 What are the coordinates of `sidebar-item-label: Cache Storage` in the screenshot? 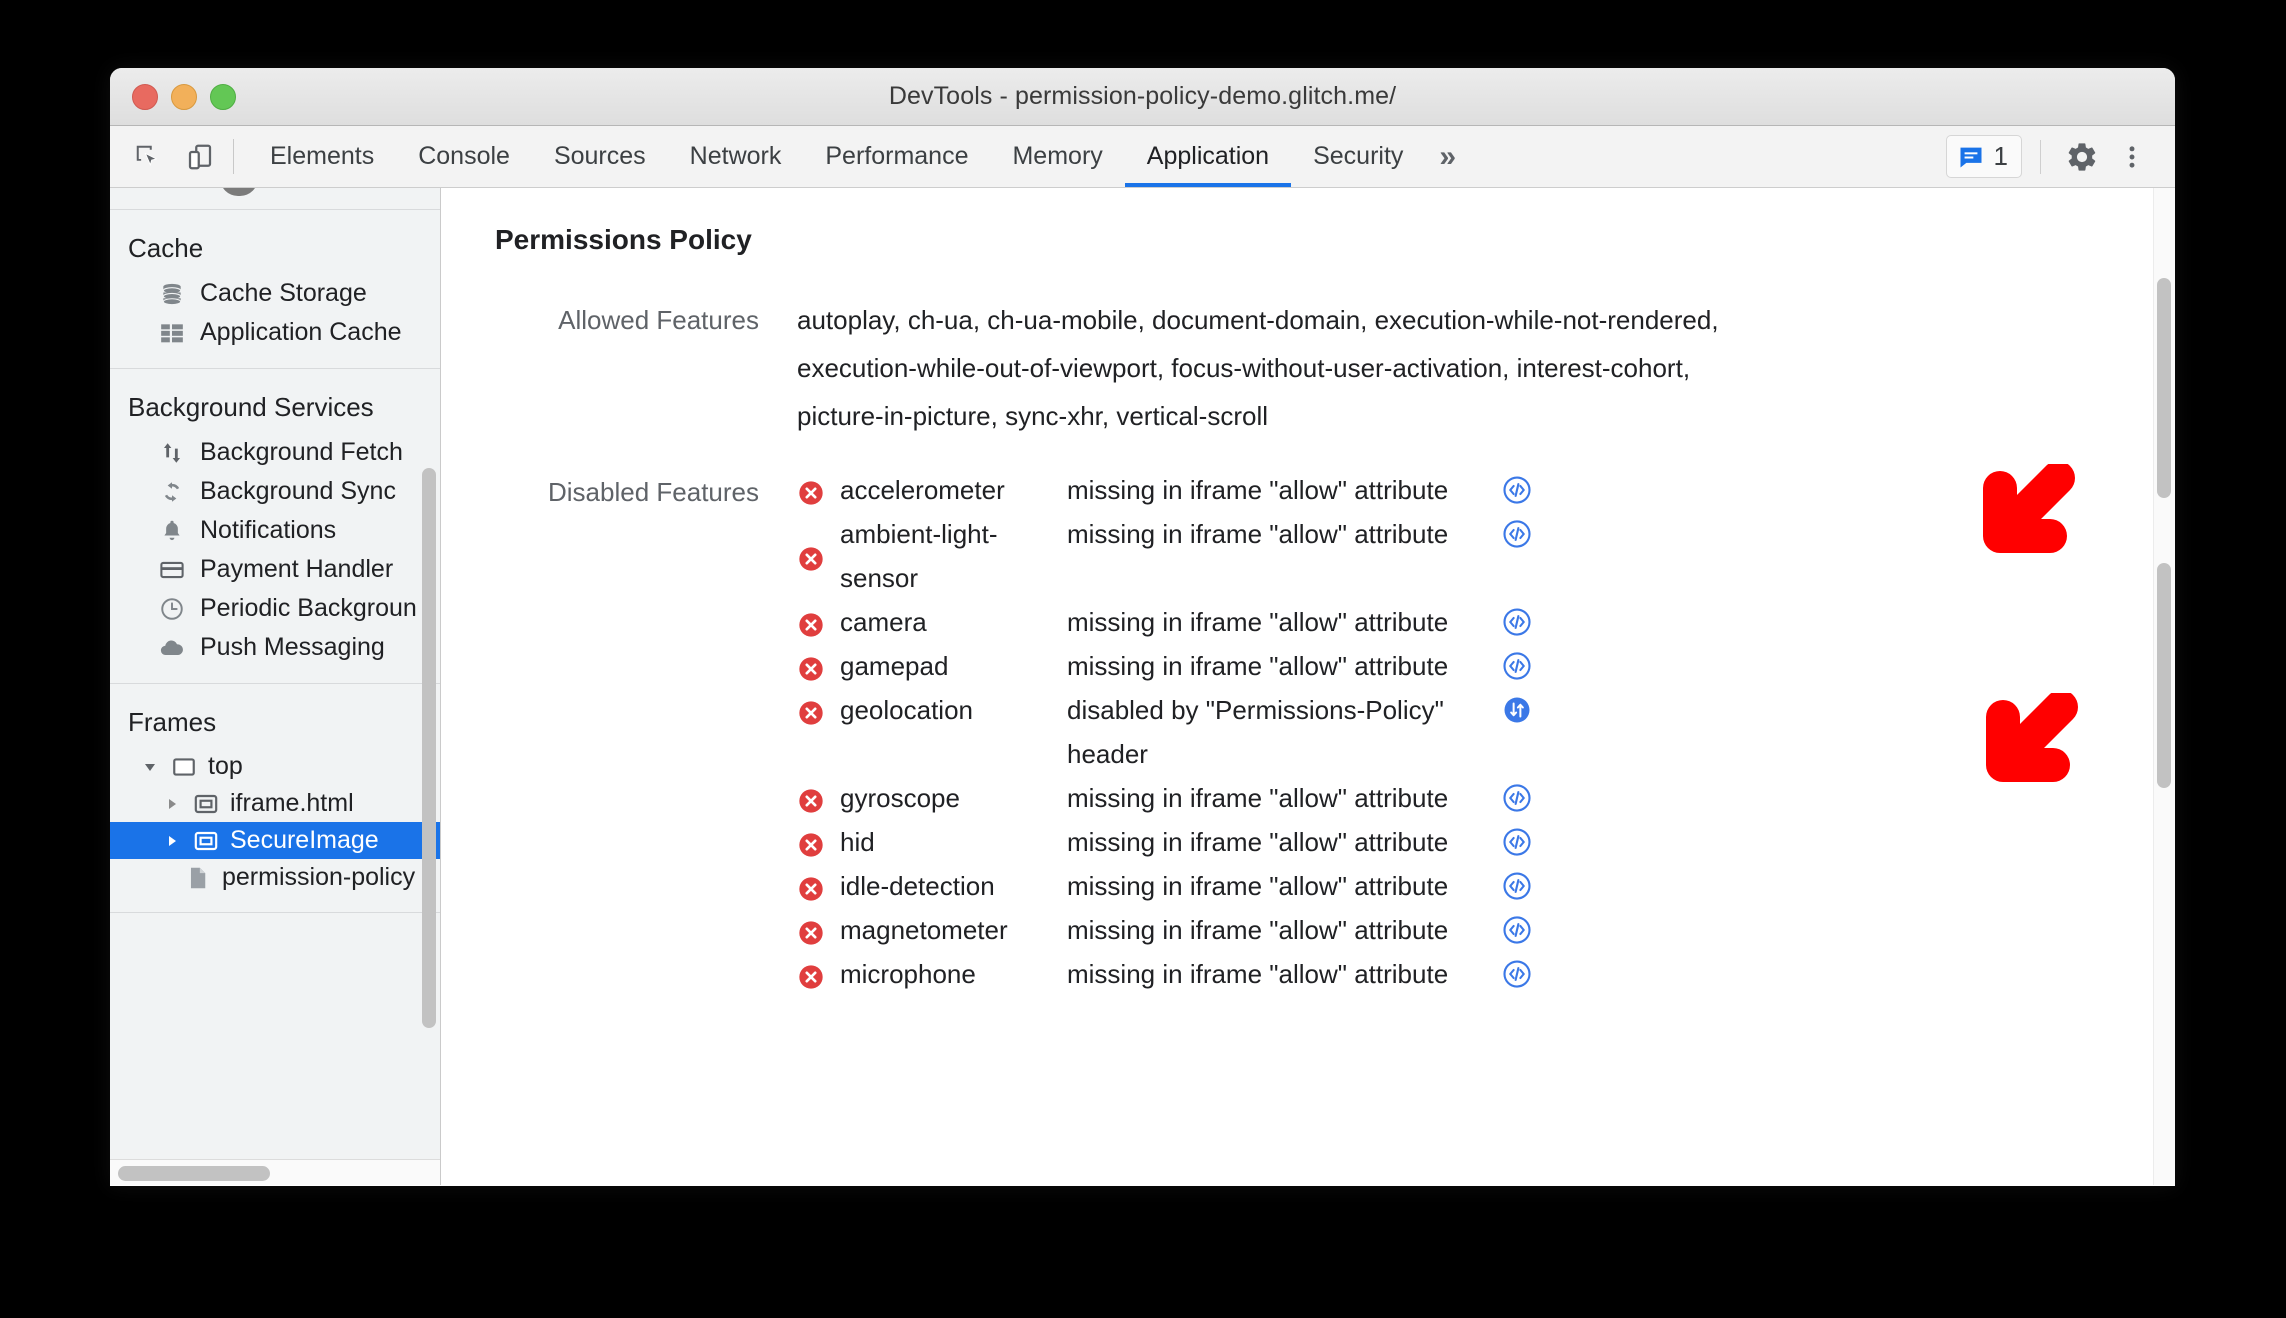 It's located at (283, 293).